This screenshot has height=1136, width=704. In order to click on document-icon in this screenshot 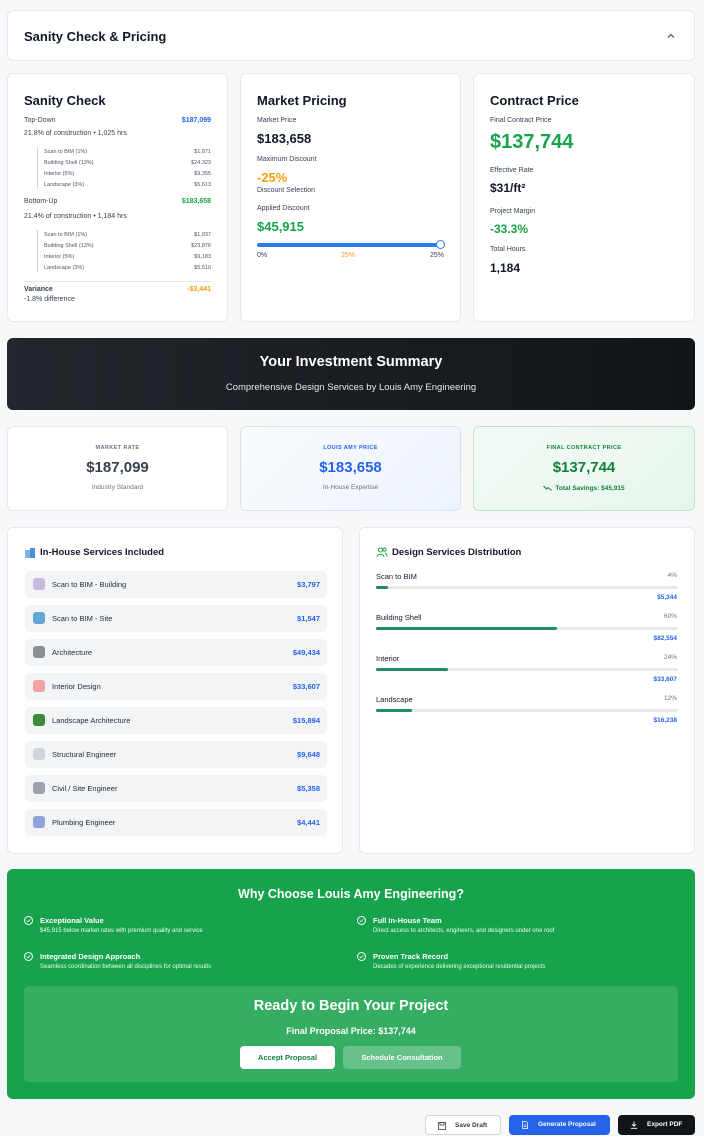, I will do `click(525, 1125)`.